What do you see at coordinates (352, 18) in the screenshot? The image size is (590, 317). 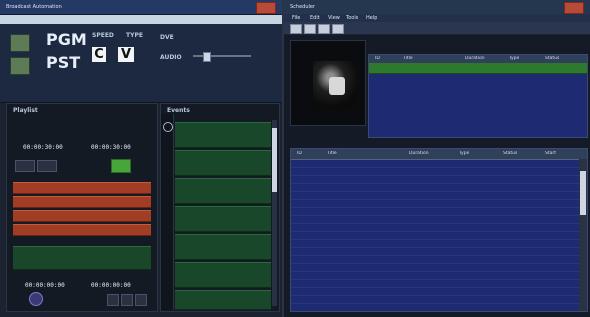 I see `menu-tools: Tools` at bounding box center [352, 18].